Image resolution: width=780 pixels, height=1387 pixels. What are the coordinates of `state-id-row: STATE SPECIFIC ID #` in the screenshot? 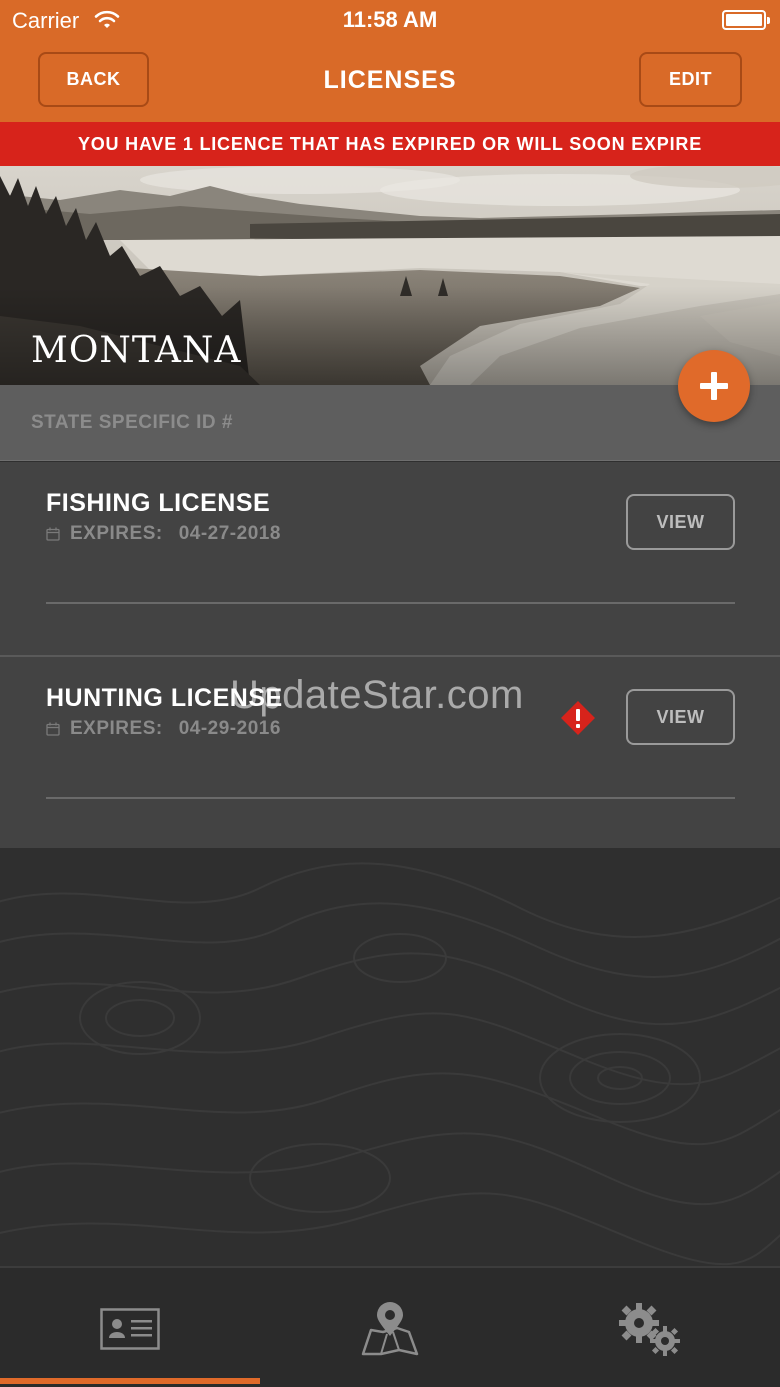 It's located at (390, 423).